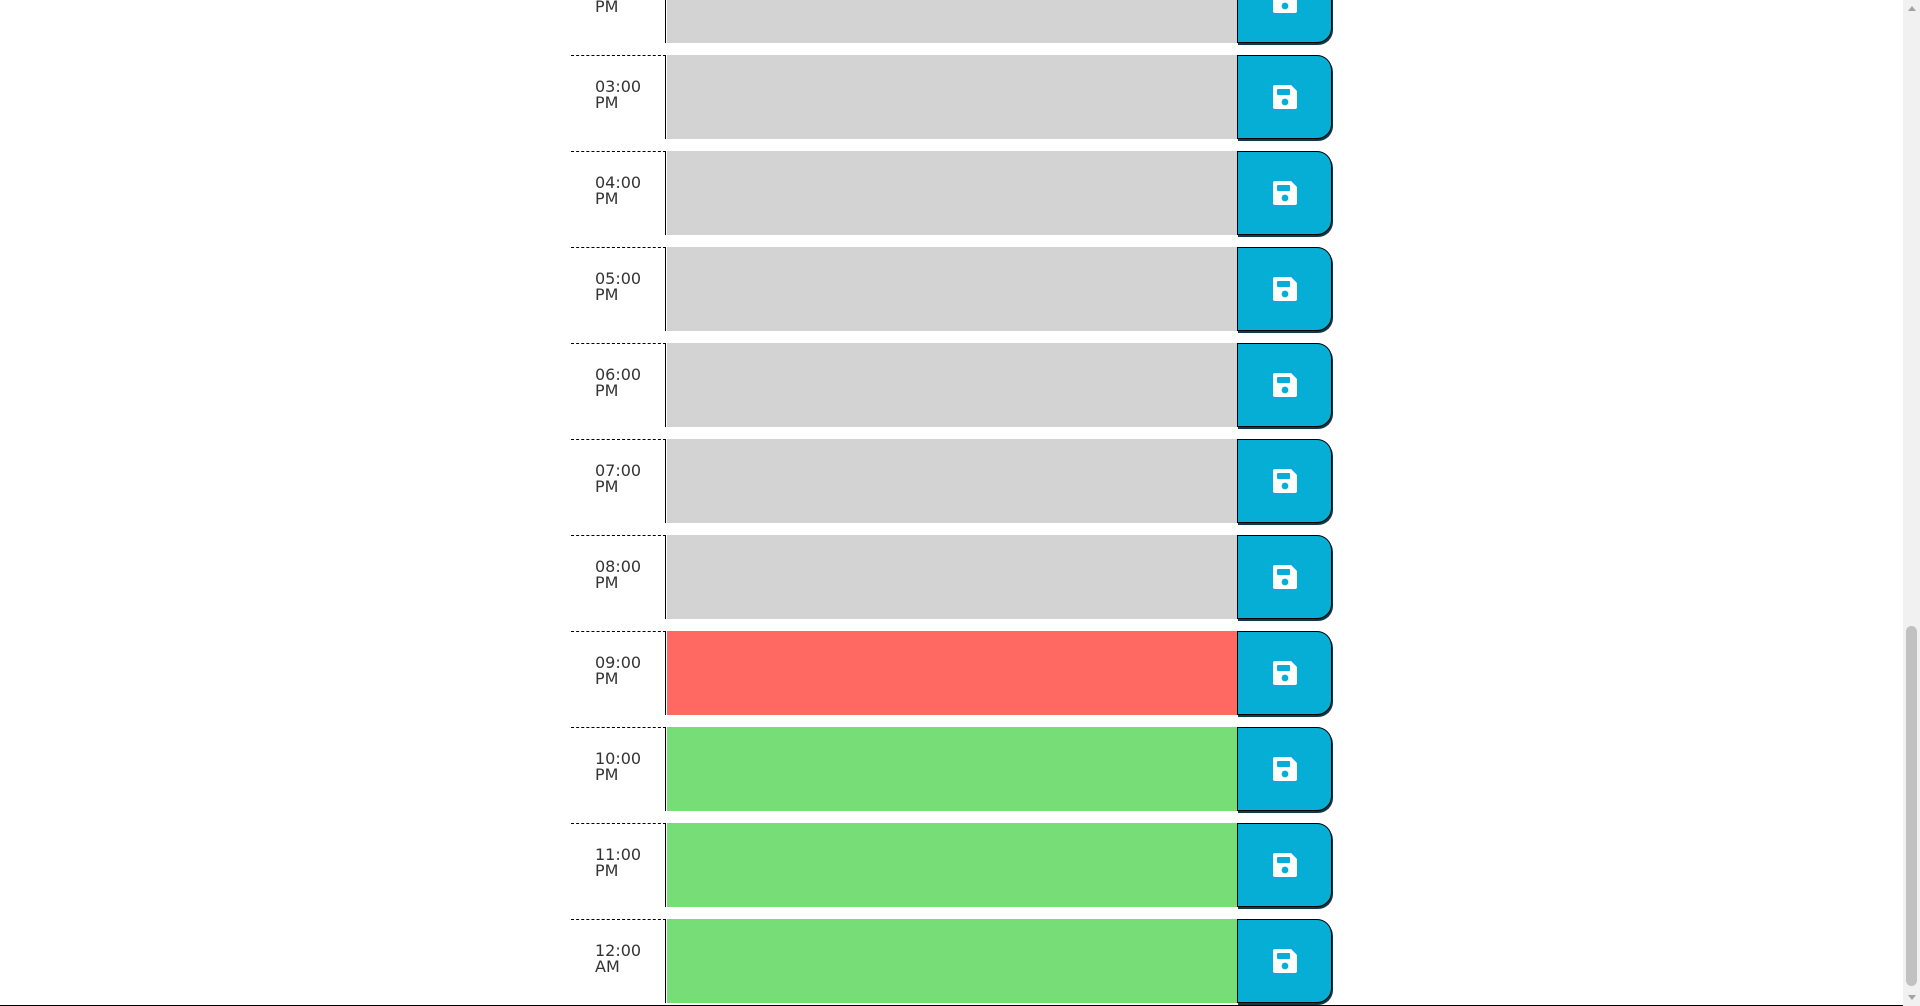 The height and width of the screenshot is (1006, 1920). What do you see at coordinates (618, 190) in the screenshot?
I see `hour-label: 04:00 PM` at bounding box center [618, 190].